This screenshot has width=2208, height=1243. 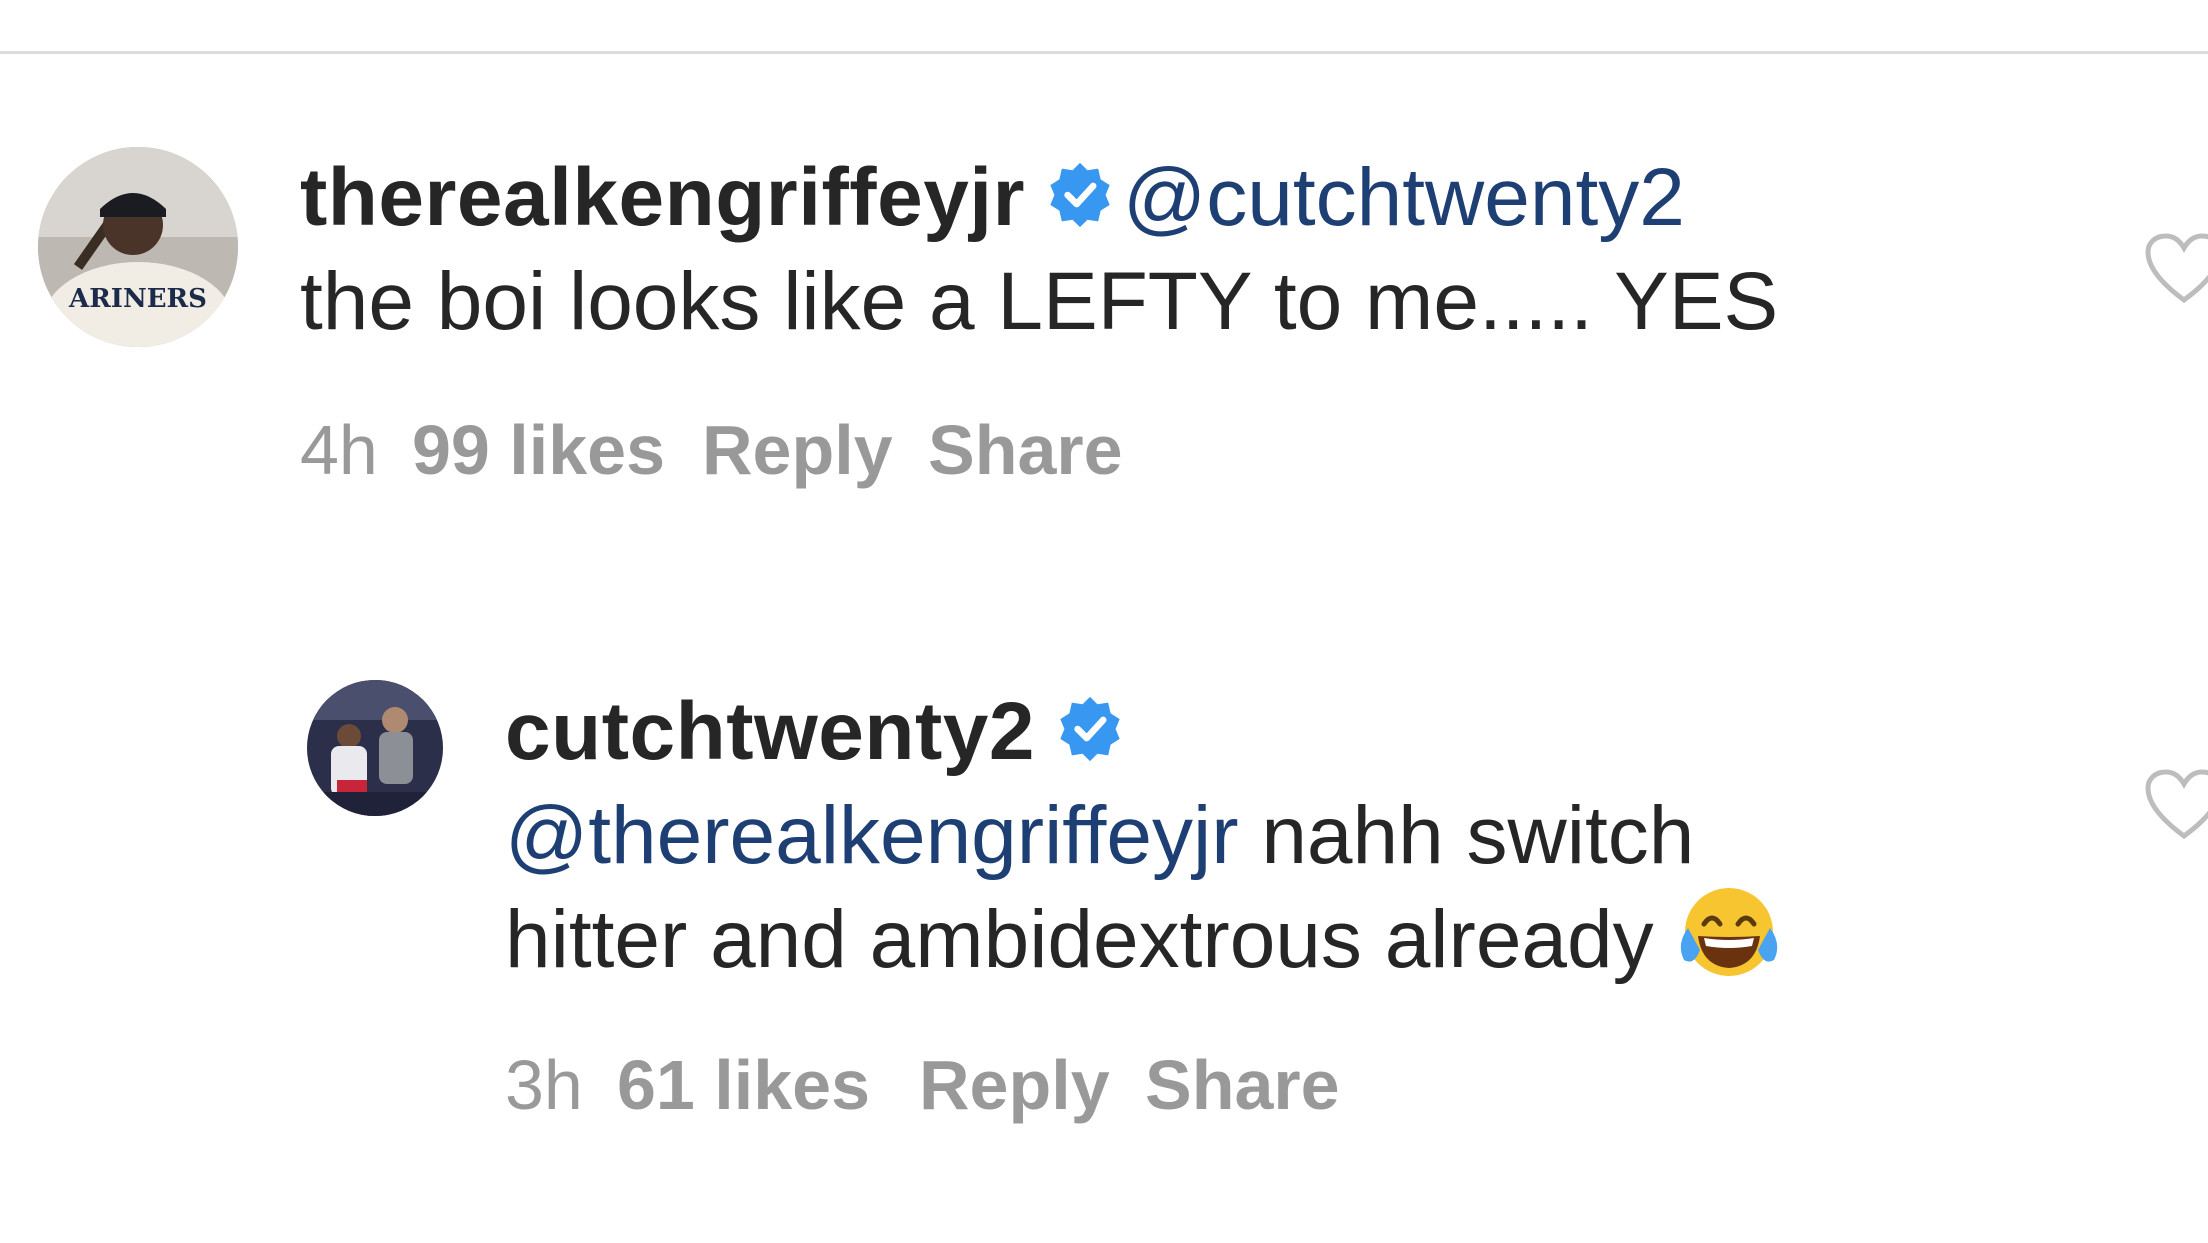 I want to click on avatar-photo-icon, so click(x=375, y=748).